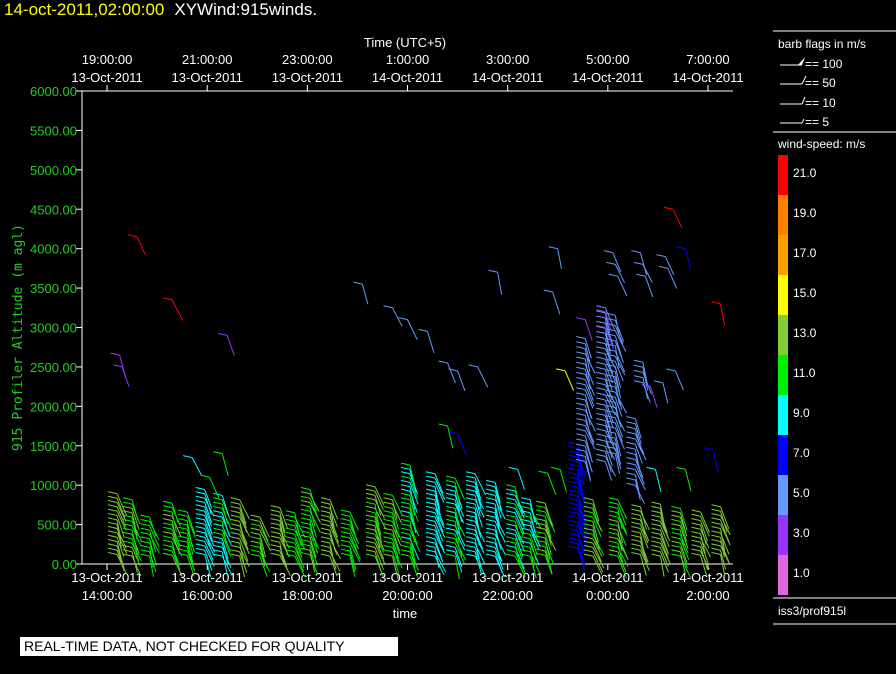 This screenshot has width=896, height=674. What do you see at coordinates (405, 613) in the screenshot?
I see `x-axis-label: time` at bounding box center [405, 613].